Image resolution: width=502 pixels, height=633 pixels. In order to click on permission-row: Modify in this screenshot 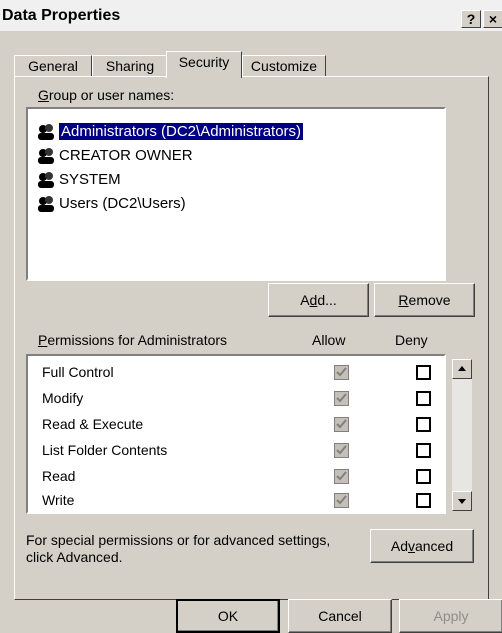, I will do `click(229, 399)`.